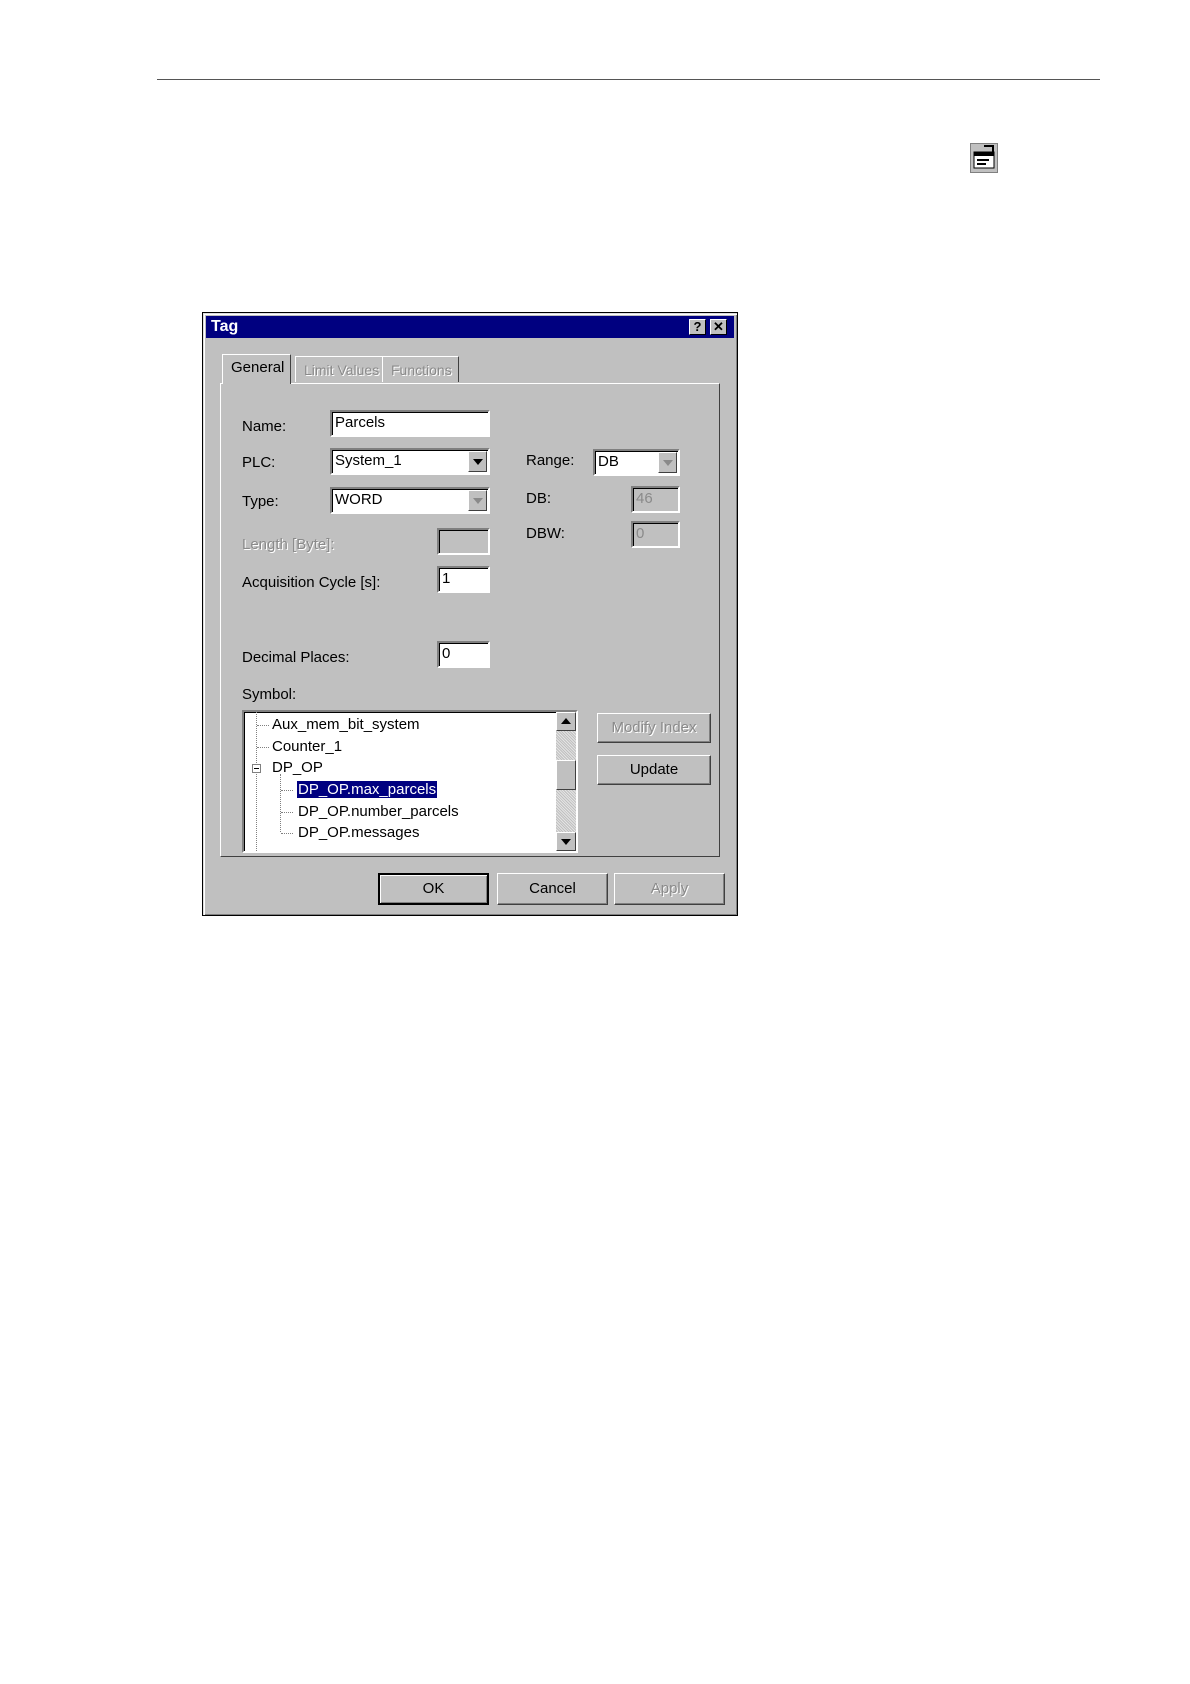 The image size is (1190, 1684). I want to click on apply-button: Apply, so click(669, 889).